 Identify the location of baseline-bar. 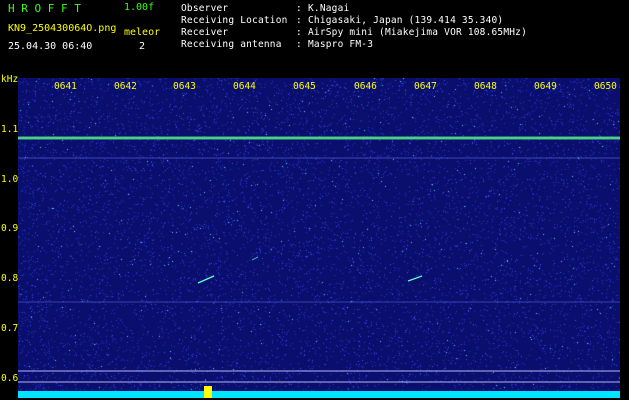
(319, 394).